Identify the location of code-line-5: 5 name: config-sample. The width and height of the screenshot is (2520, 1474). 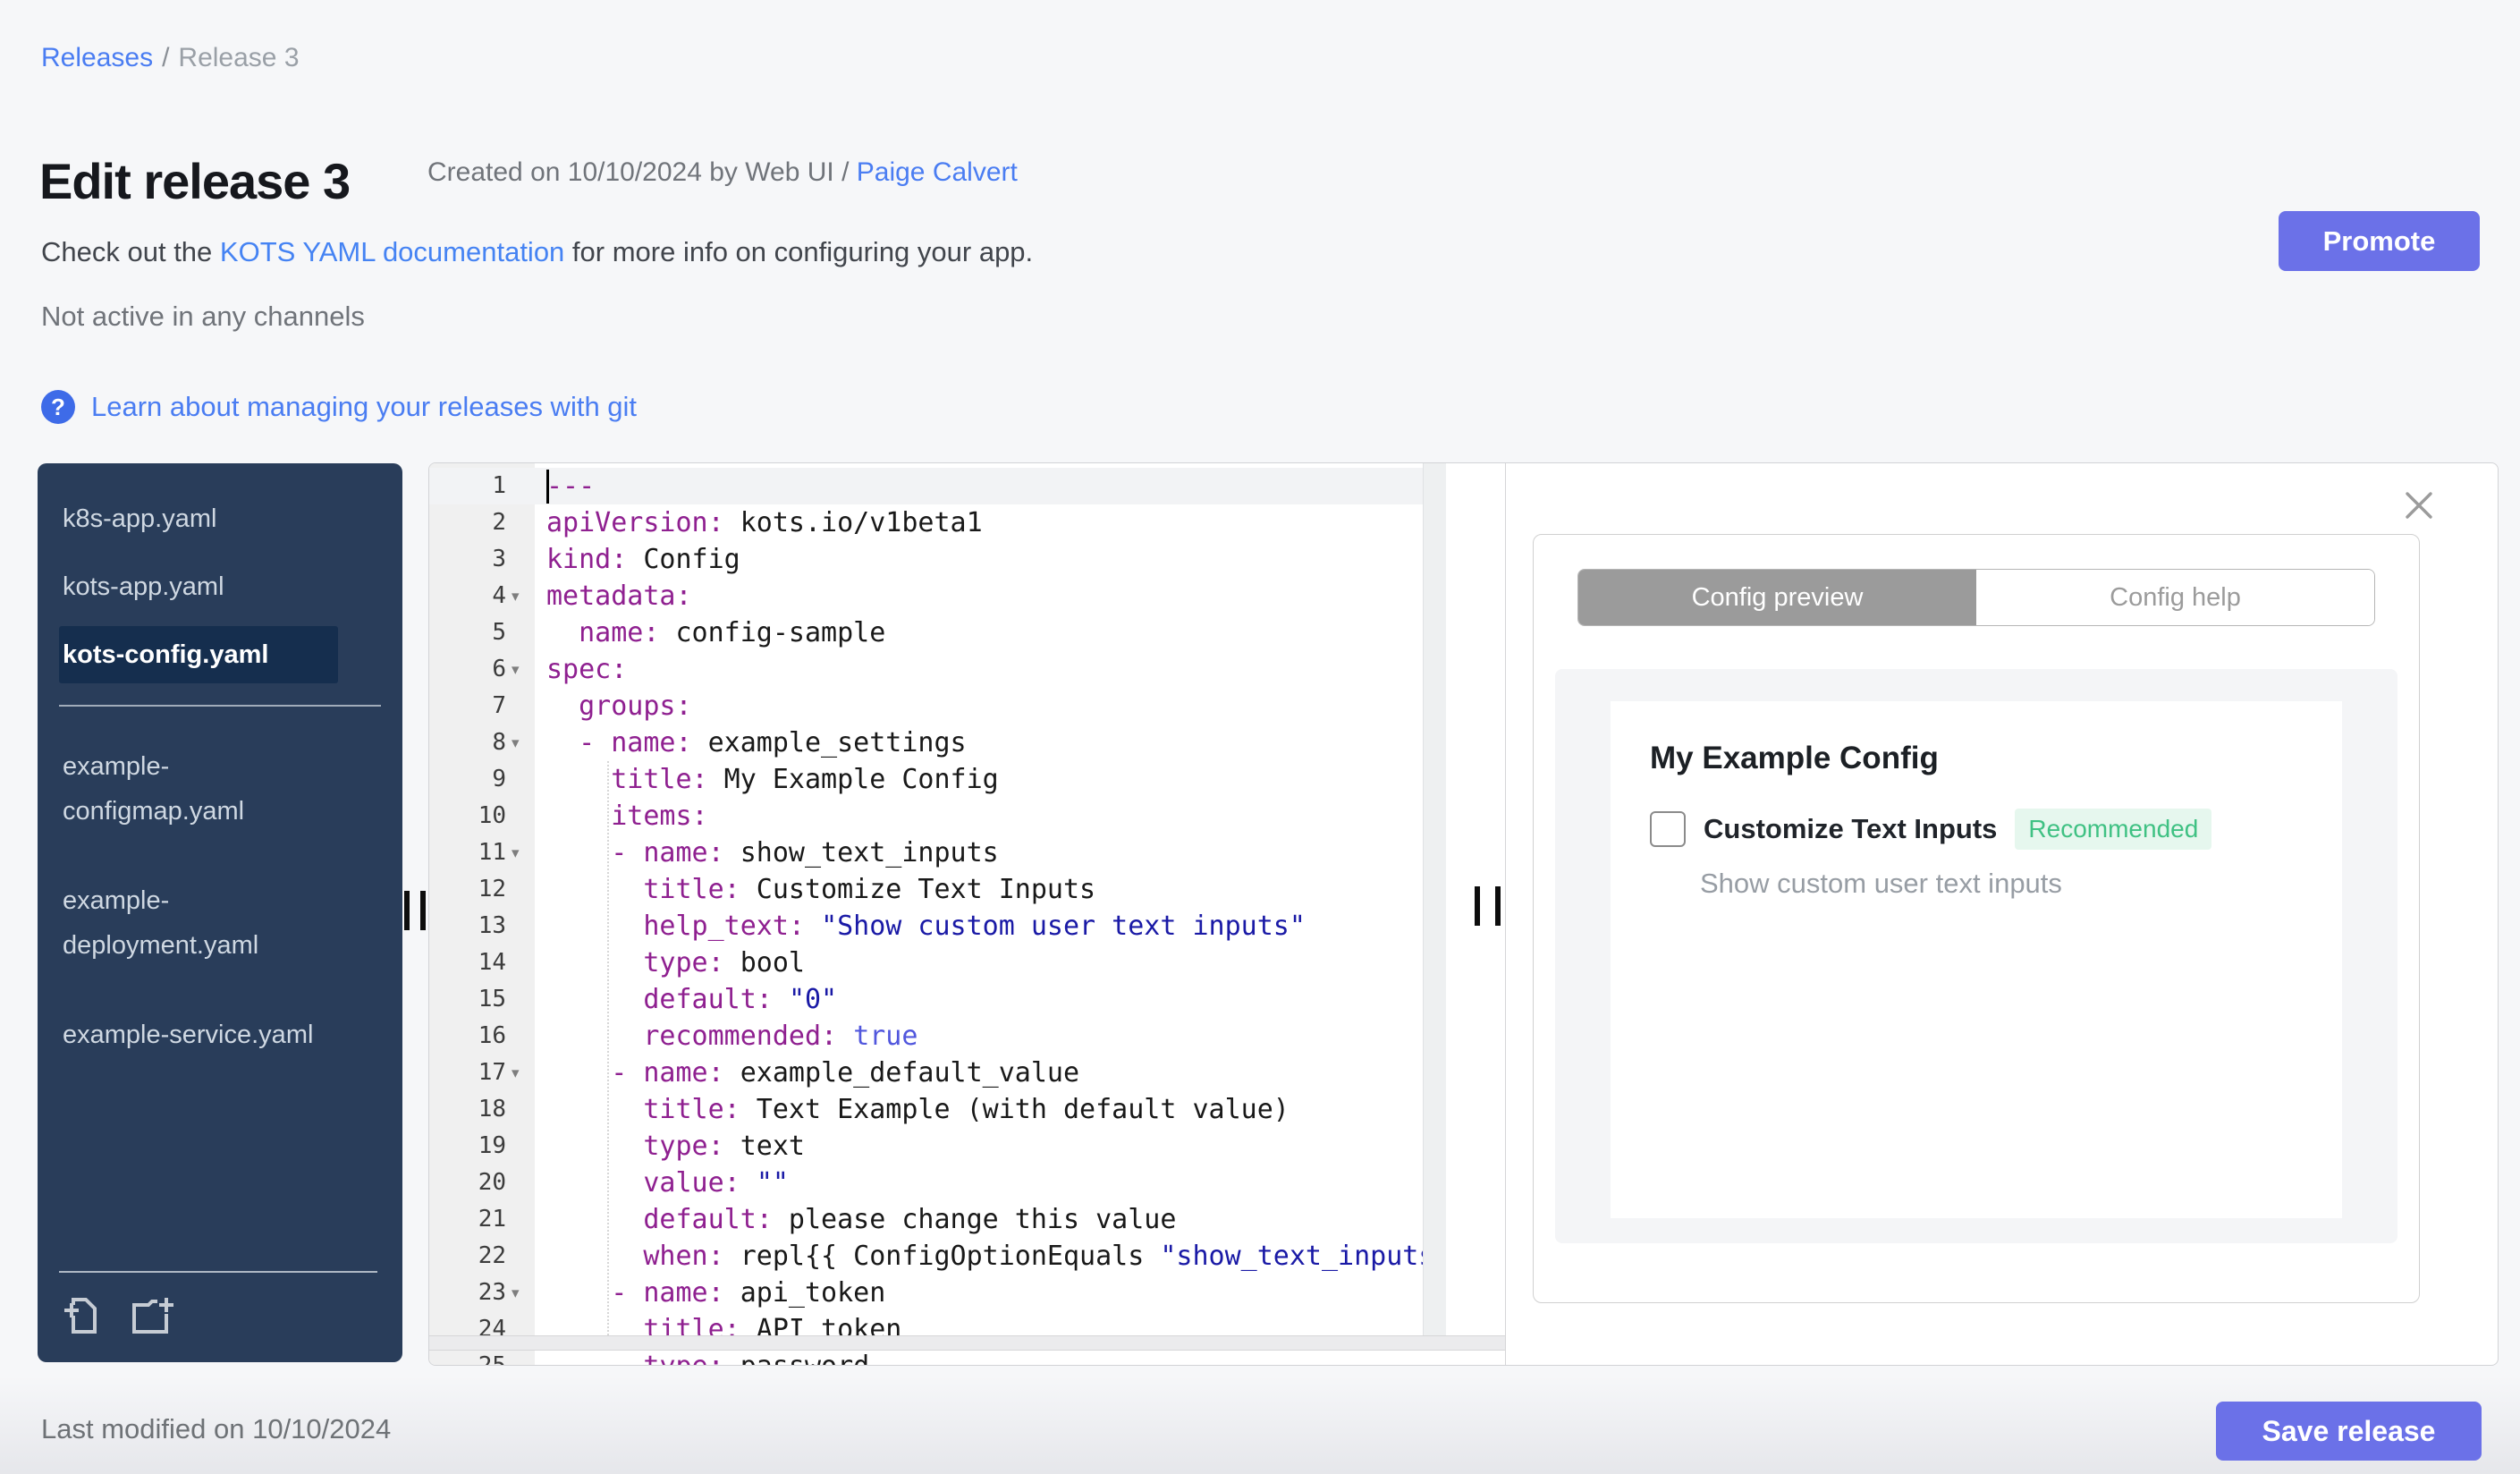
(937, 632).